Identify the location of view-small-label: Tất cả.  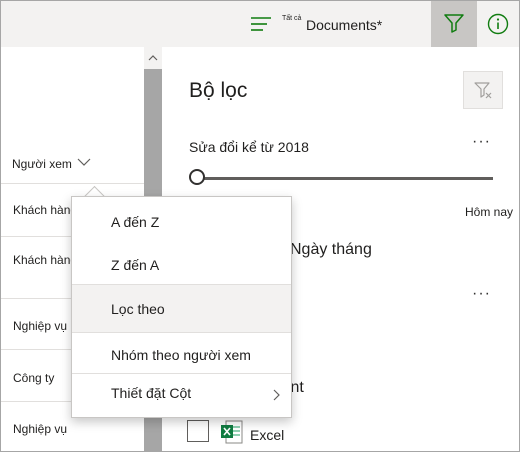
(291, 18).